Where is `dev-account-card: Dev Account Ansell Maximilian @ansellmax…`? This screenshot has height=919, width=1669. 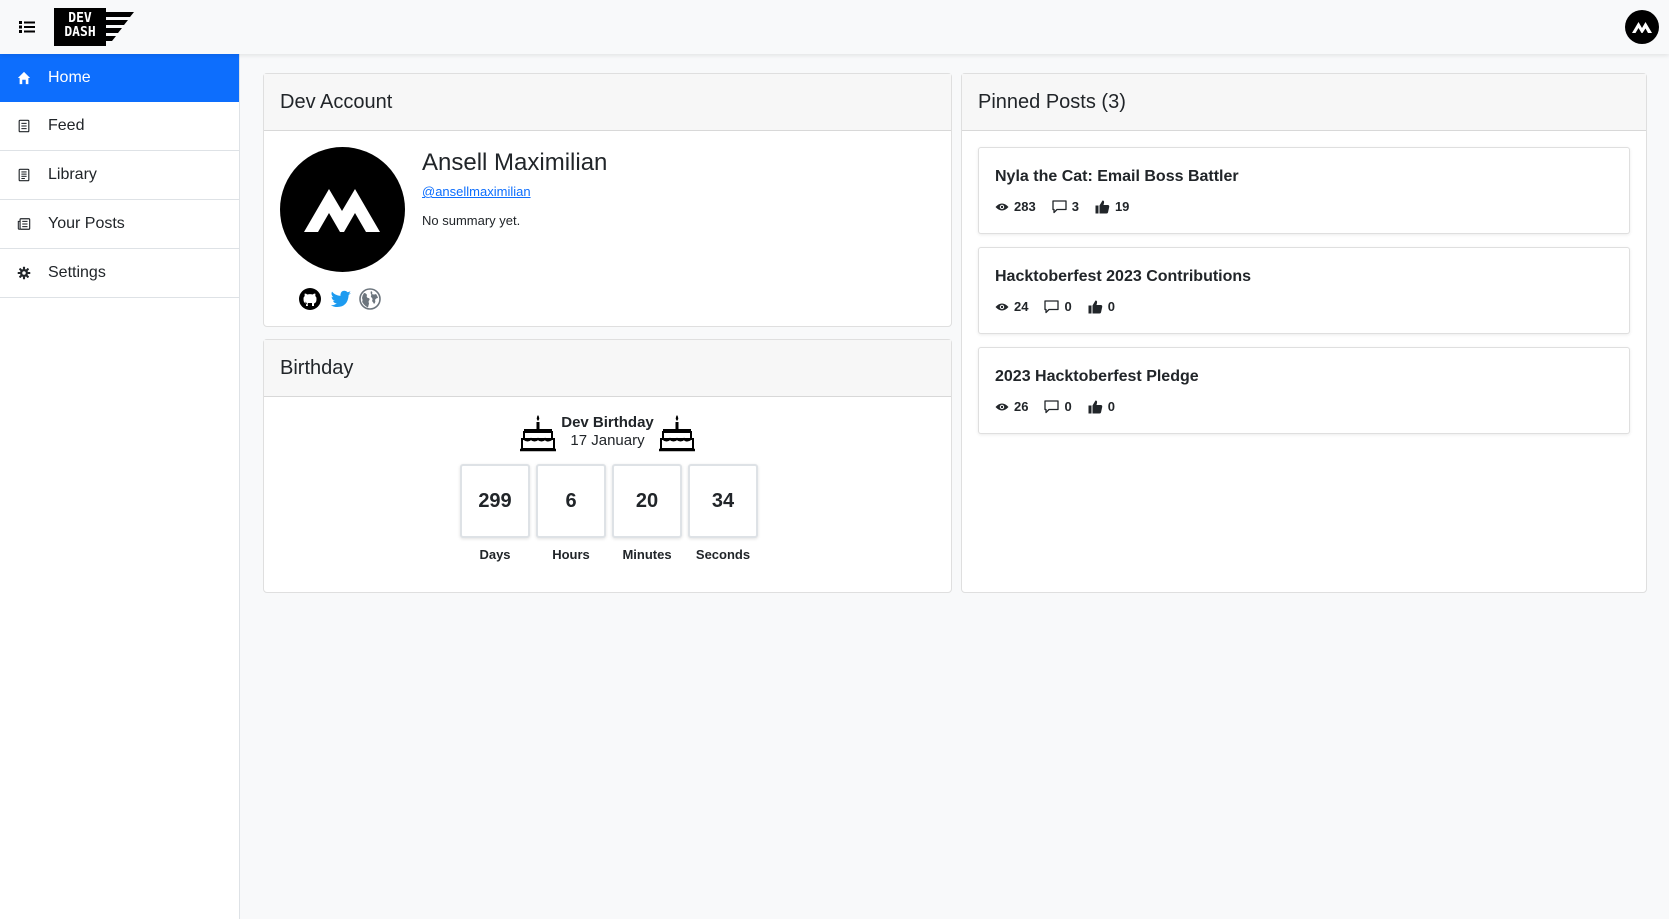
dev-account-card: Dev Account Ansell Maximilian @ansellmax… is located at coordinates (607, 200).